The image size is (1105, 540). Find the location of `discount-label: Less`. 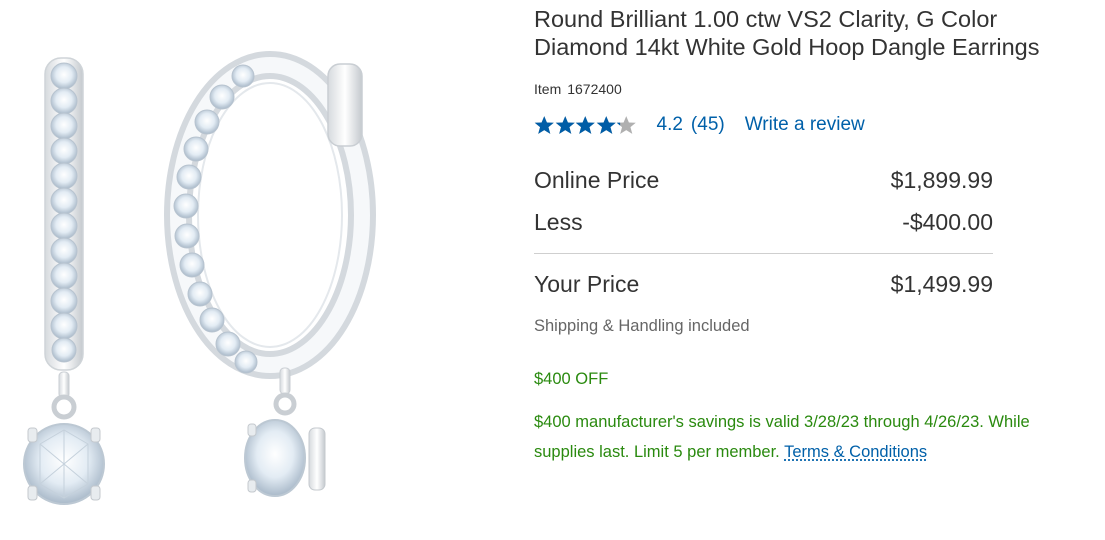

discount-label: Less is located at coordinates (558, 222).